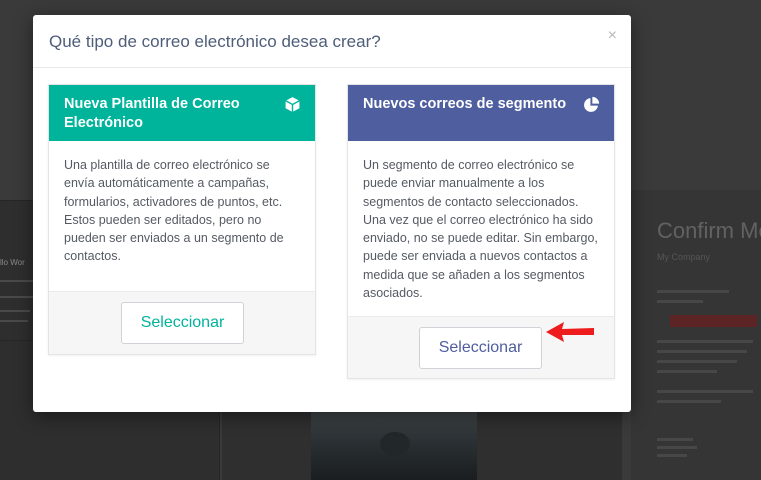 This screenshot has width=761, height=480. I want to click on template-email-card-header: Nueva Plantilla de Correo Electrónico, so click(182, 113).